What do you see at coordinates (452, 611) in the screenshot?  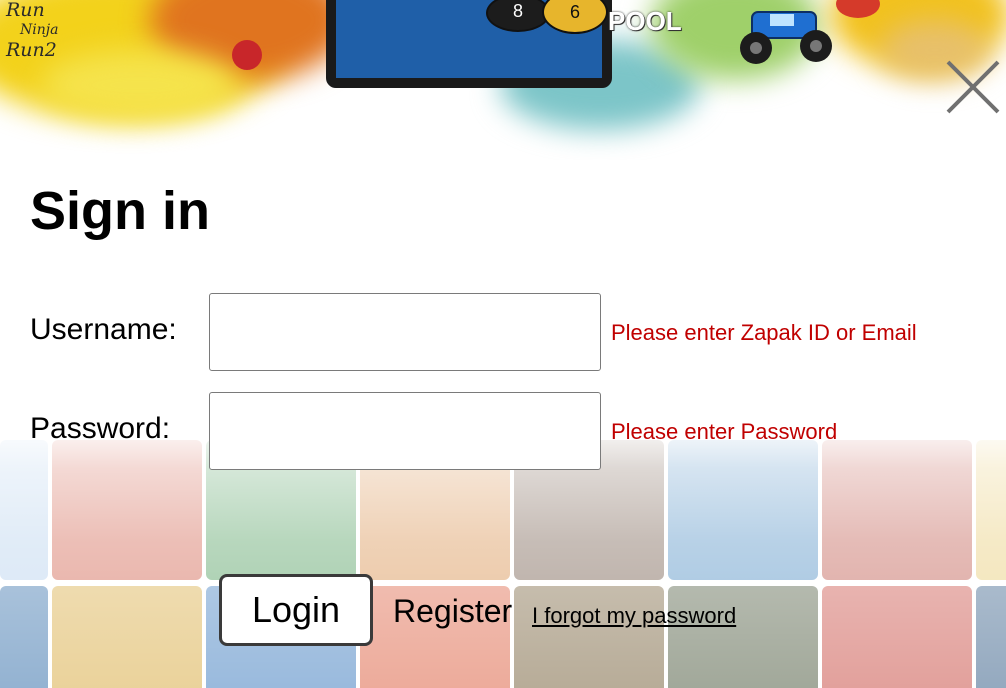 I see `register-link: Register` at bounding box center [452, 611].